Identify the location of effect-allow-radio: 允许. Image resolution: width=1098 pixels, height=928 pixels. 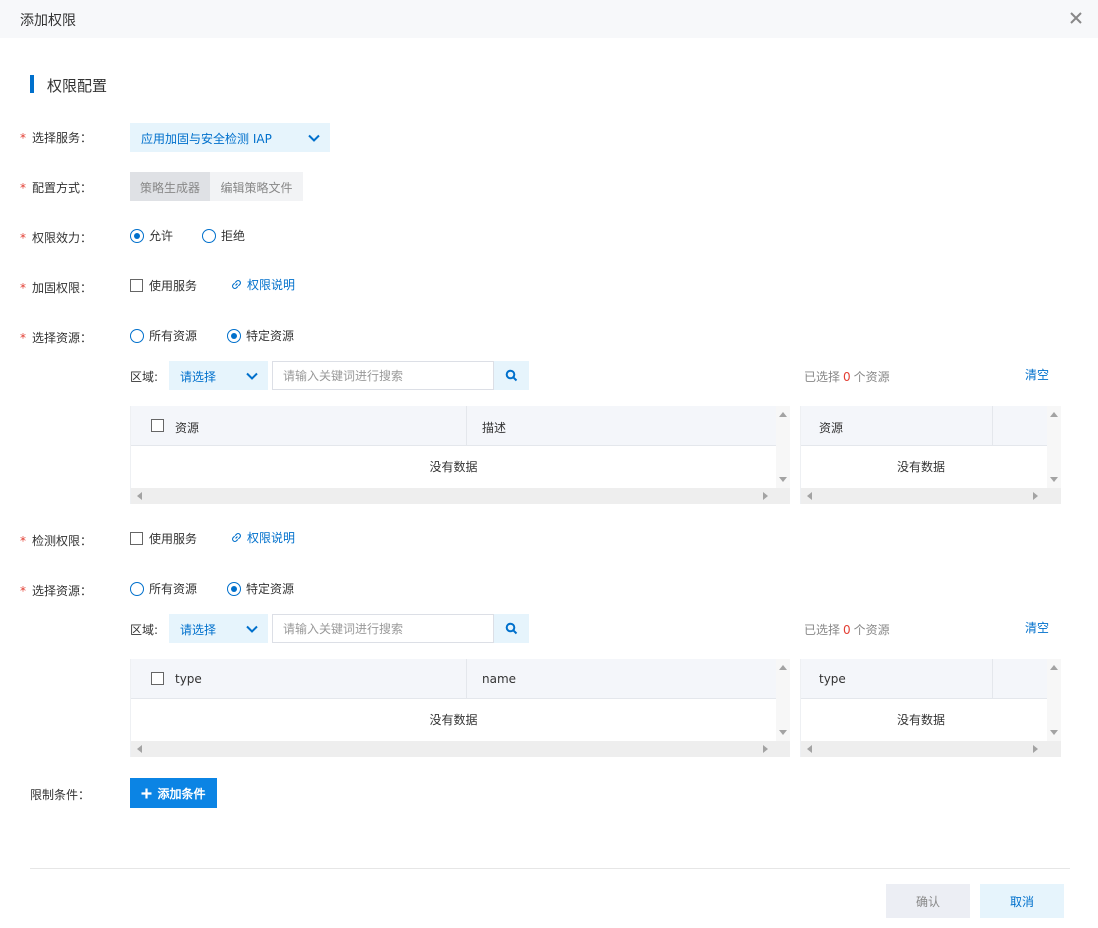
(151, 235).